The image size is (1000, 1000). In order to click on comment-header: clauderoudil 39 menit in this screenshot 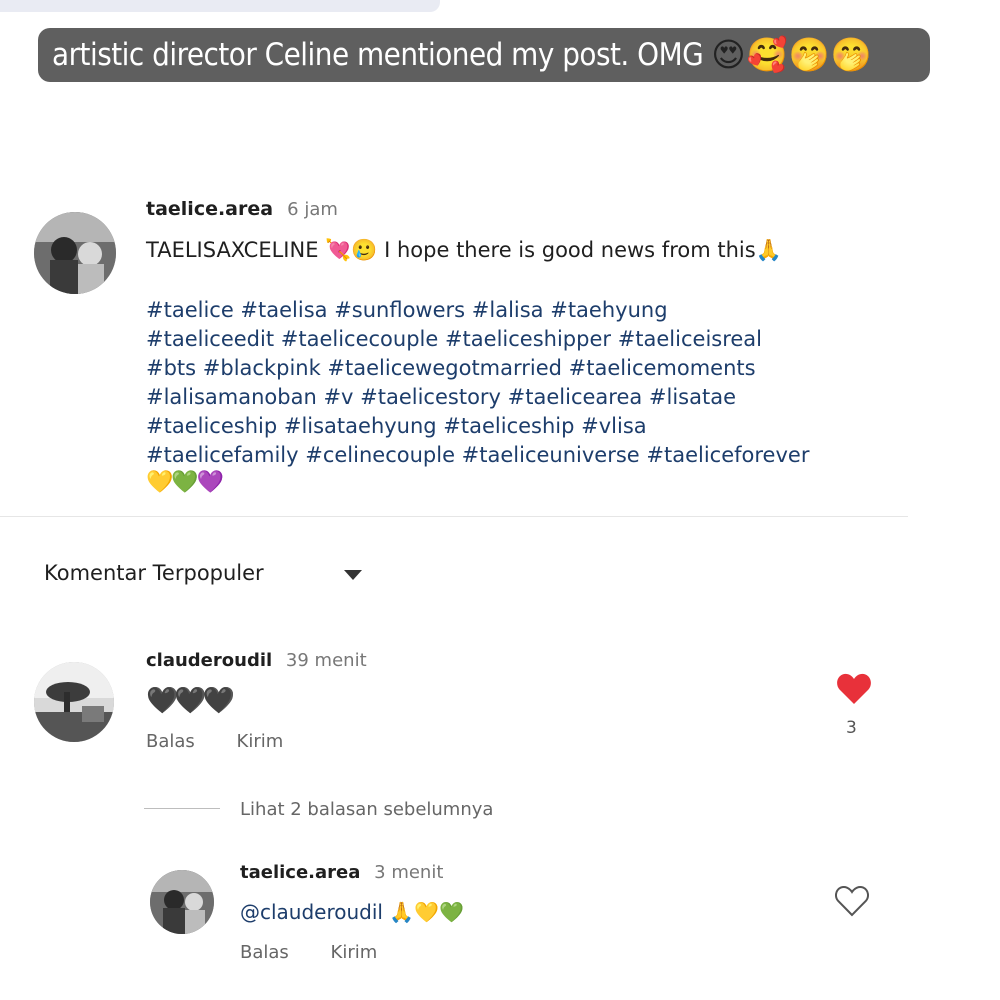, I will do `click(256, 660)`.